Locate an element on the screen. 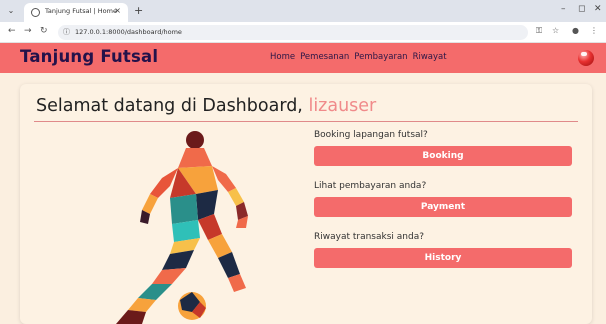 Image resolution: width=606 pixels, height=324 pixels. site-info-icon: ⓘ is located at coordinates (66, 32).